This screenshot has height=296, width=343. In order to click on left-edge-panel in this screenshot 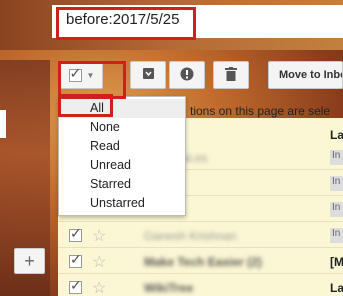, I will do `click(3, 124)`.